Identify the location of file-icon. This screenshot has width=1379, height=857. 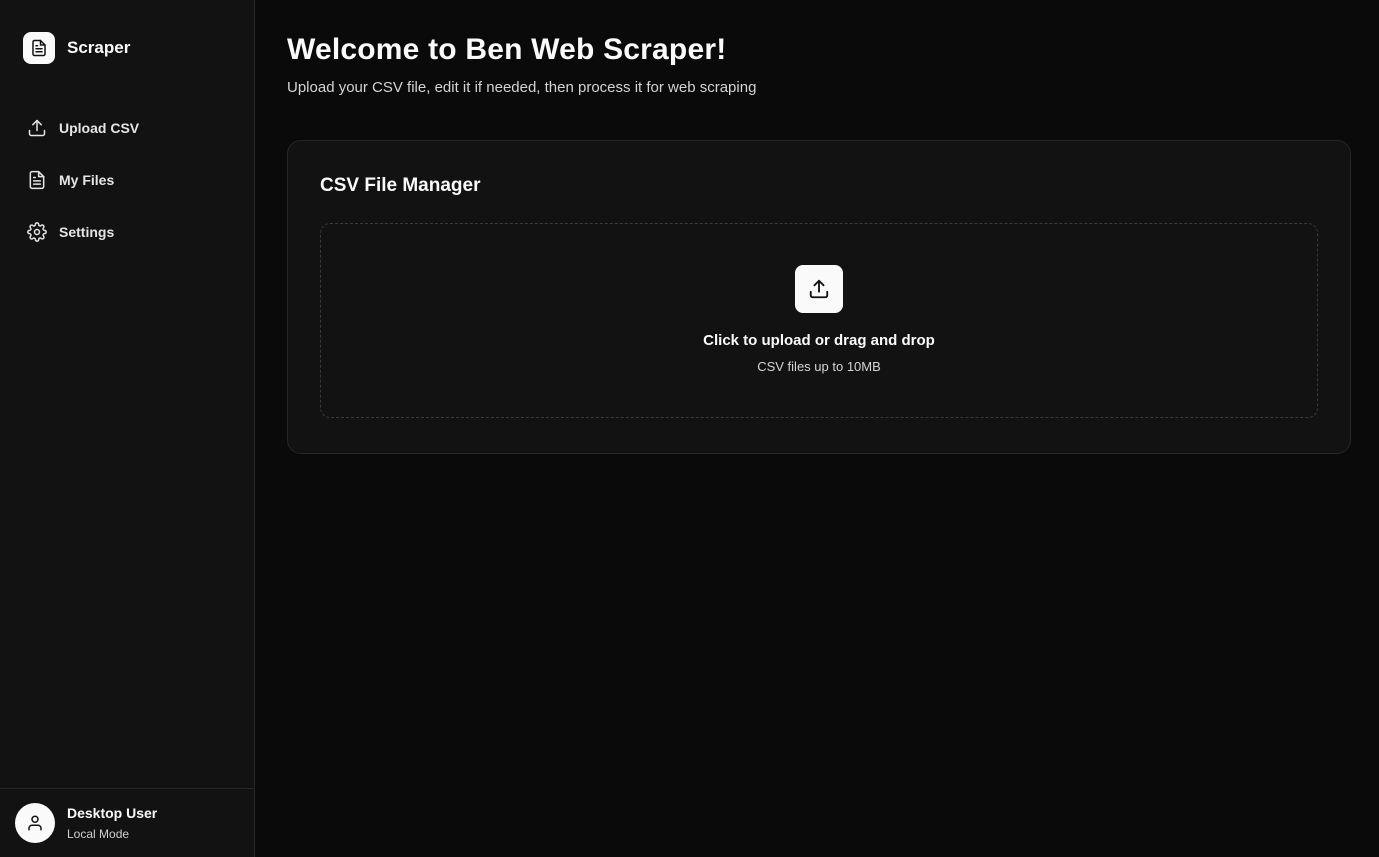
(37, 180).